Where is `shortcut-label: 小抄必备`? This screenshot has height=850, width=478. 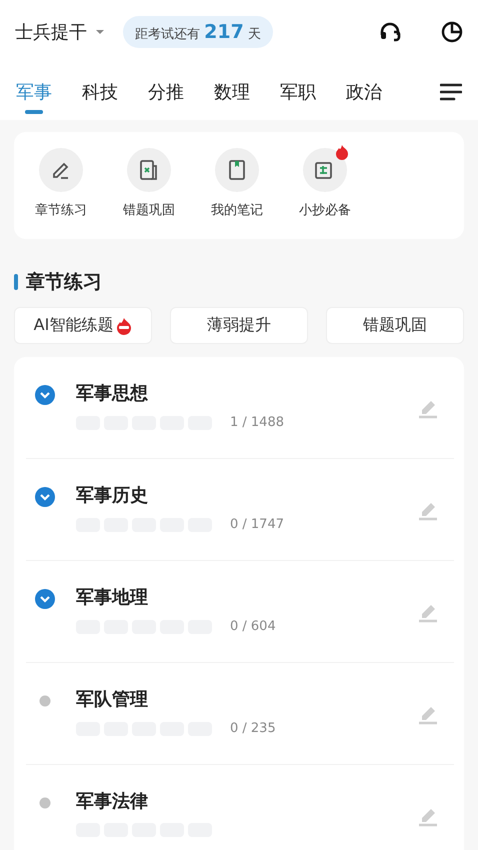
shortcut-label: 小抄必备 is located at coordinates (325, 210).